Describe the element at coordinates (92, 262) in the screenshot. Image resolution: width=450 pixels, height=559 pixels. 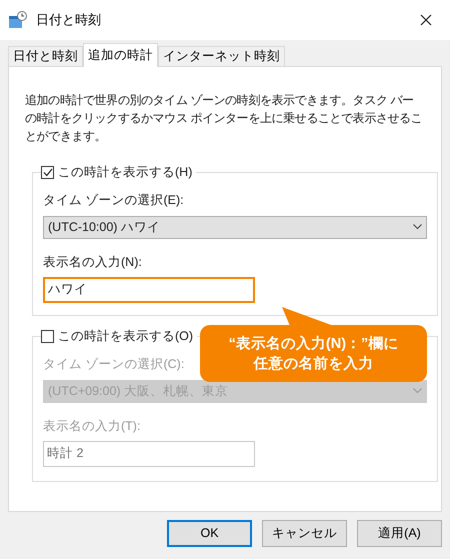
I see `field-label: 表示名の入力(N):` at that location.